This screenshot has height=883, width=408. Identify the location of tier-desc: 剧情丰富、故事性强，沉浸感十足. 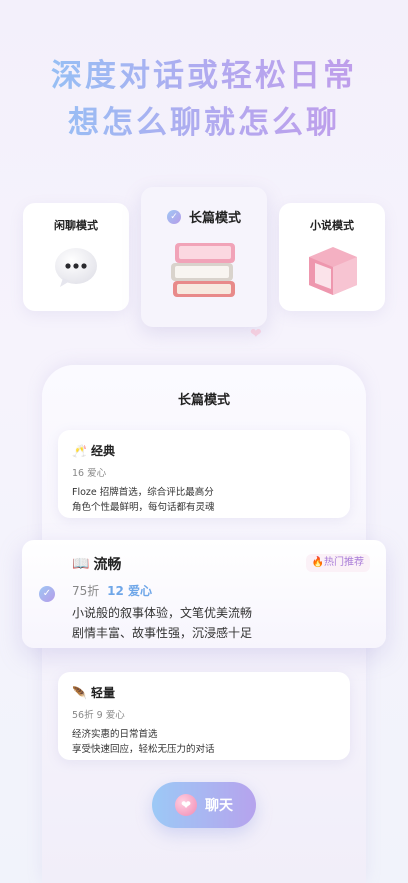
(162, 633).